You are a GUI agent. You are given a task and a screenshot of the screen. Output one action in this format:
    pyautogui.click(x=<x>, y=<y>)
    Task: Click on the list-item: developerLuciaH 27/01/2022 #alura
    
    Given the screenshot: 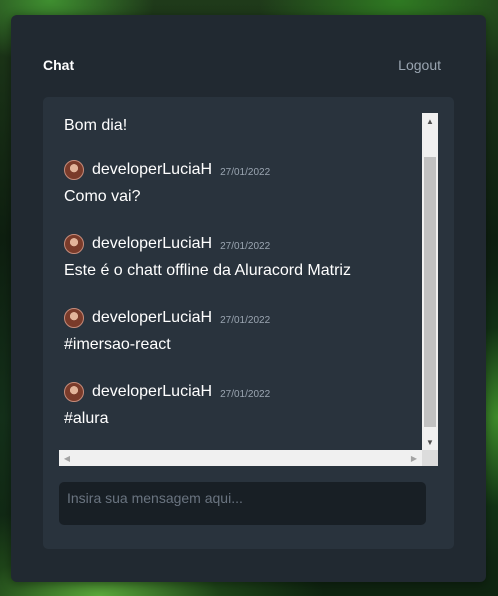 What is the action you would take?
    pyautogui.click(x=239, y=404)
    